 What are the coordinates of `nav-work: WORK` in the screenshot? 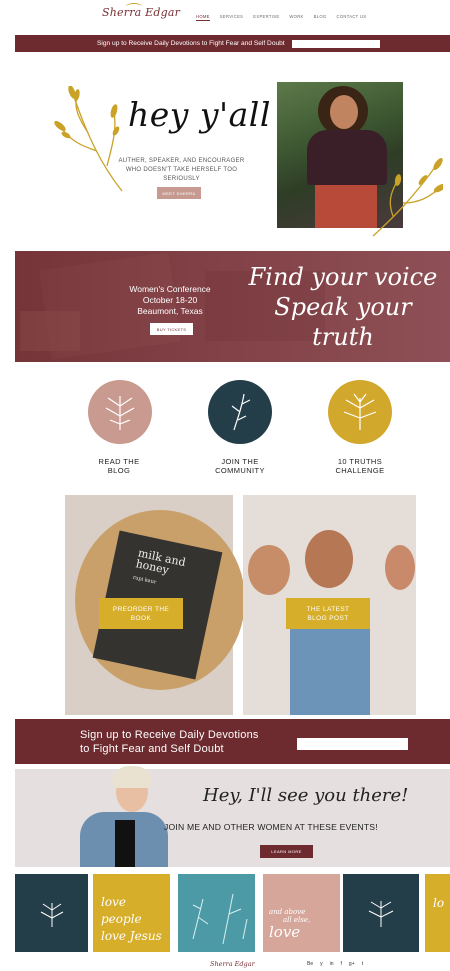 It's located at (296, 17).